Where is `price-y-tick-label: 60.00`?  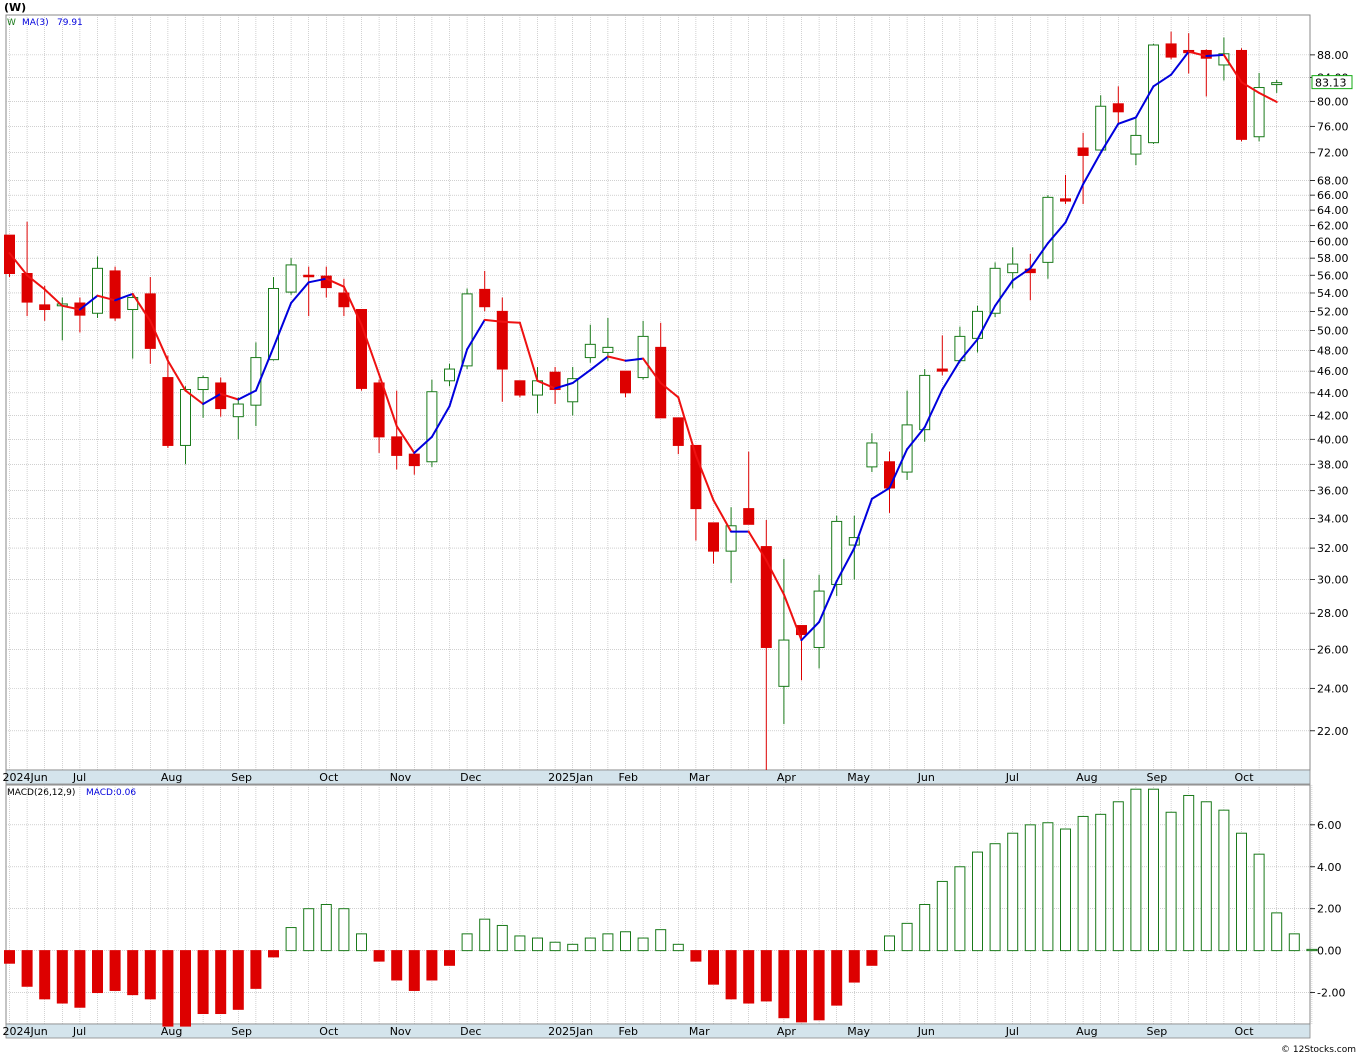
price-y-tick-label: 60.00 is located at coordinates (1333, 242).